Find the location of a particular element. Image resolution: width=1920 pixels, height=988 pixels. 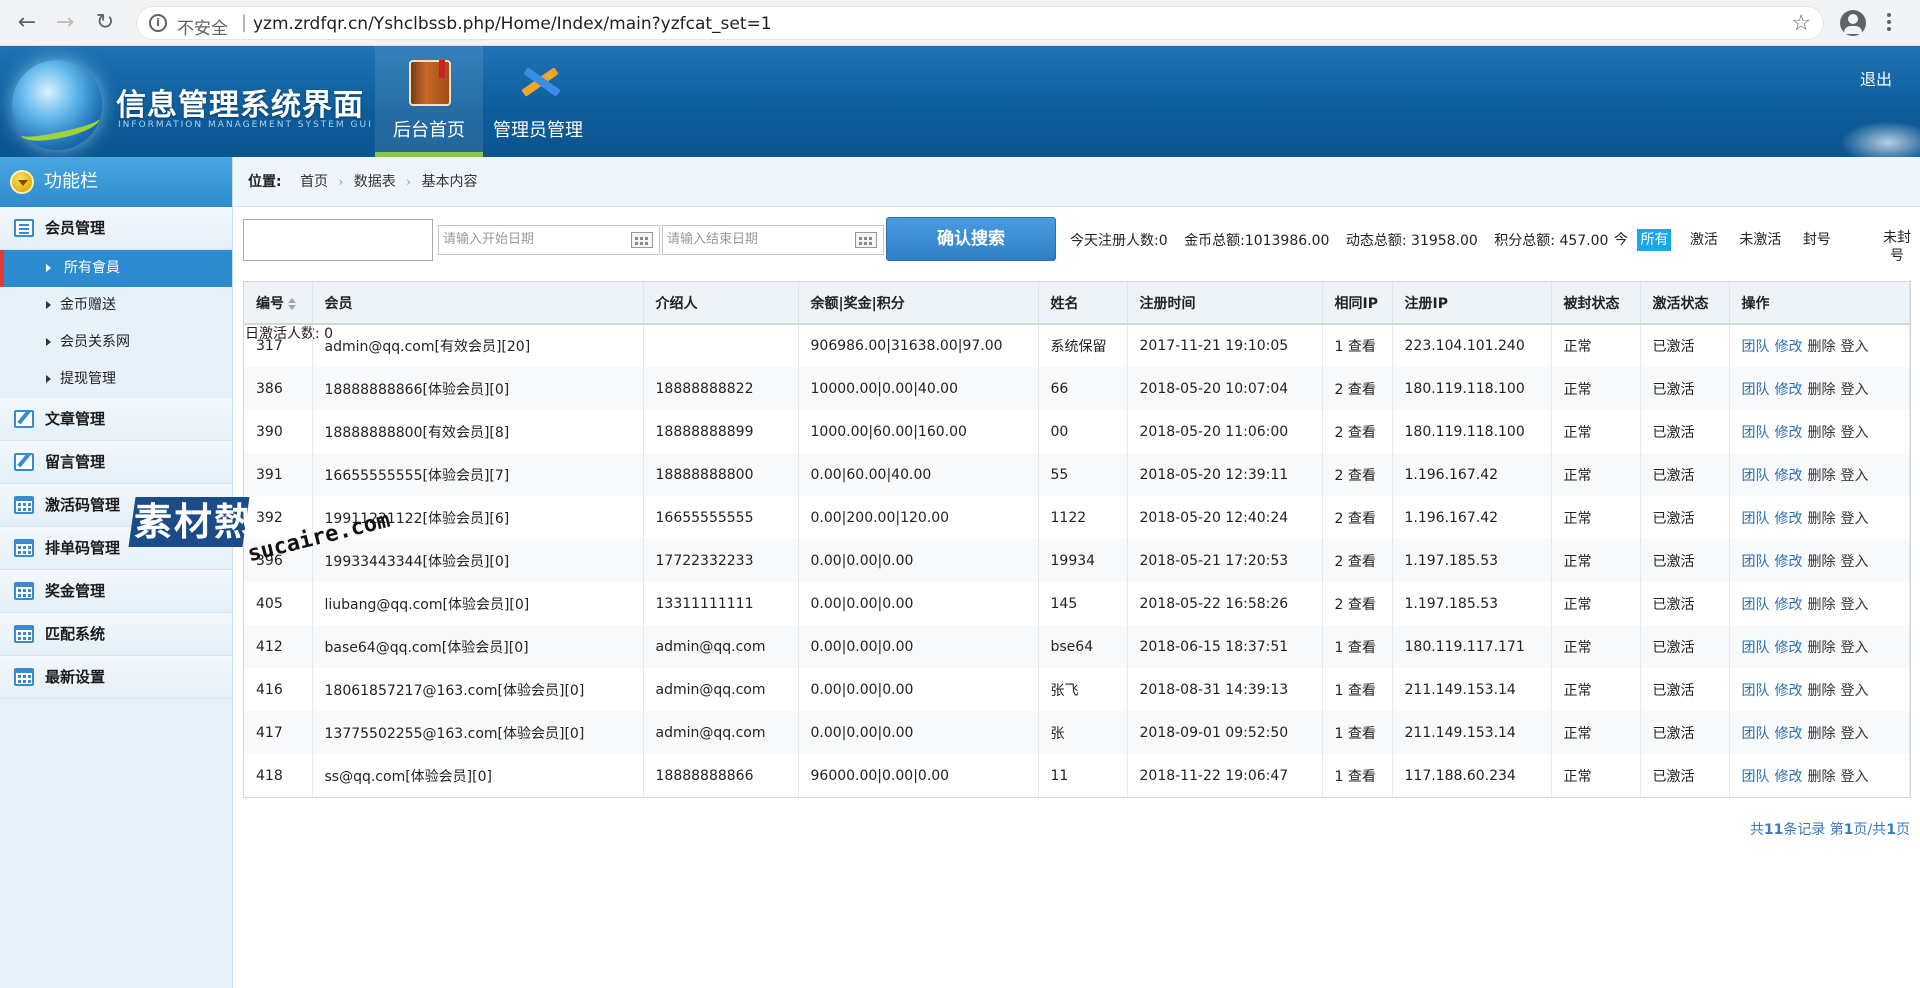

breadcrumb-datatable: 数据表 is located at coordinates (375, 182).